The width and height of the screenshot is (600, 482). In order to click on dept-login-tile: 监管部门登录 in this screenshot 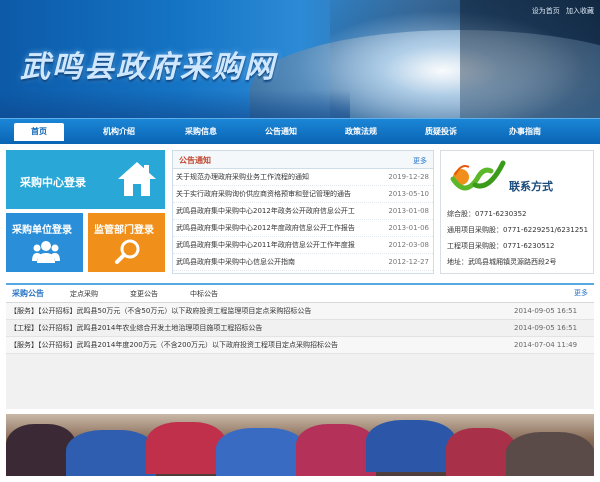, I will do `click(126, 242)`.